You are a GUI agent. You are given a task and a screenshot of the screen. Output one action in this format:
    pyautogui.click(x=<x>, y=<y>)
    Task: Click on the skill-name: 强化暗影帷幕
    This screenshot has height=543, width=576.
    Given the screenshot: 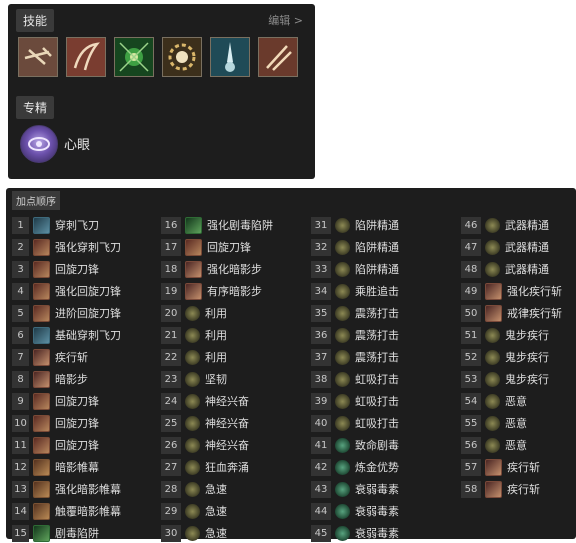 What is the action you would take?
    pyautogui.click(x=88, y=489)
    